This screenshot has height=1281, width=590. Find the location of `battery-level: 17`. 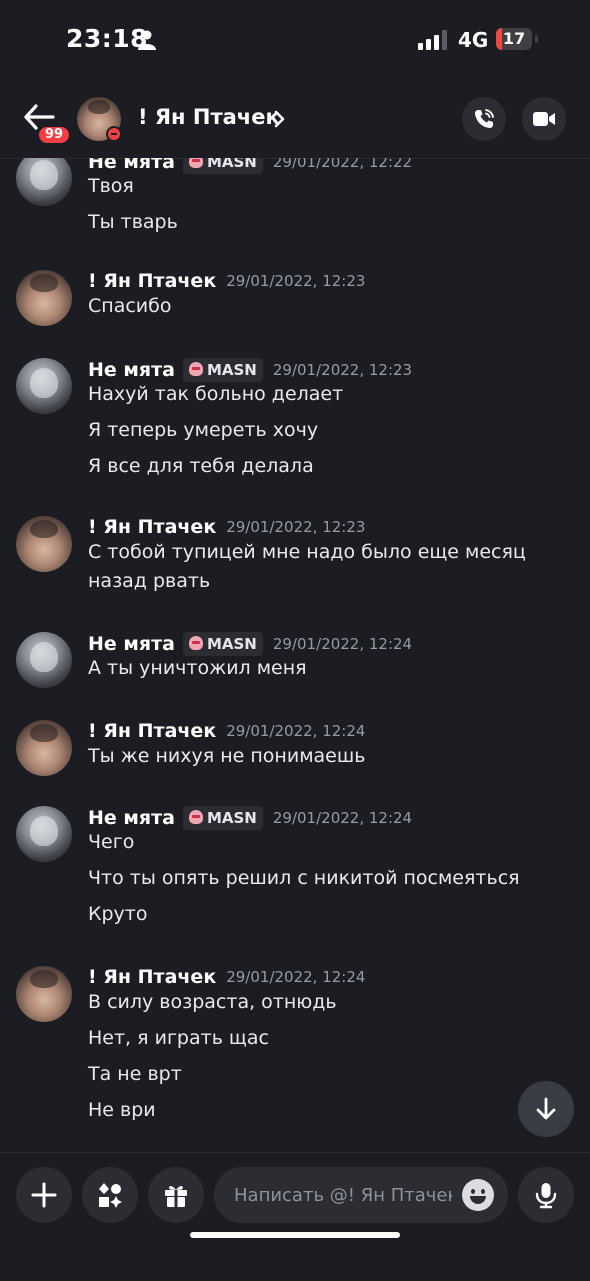

battery-level: 17 is located at coordinates (514, 38).